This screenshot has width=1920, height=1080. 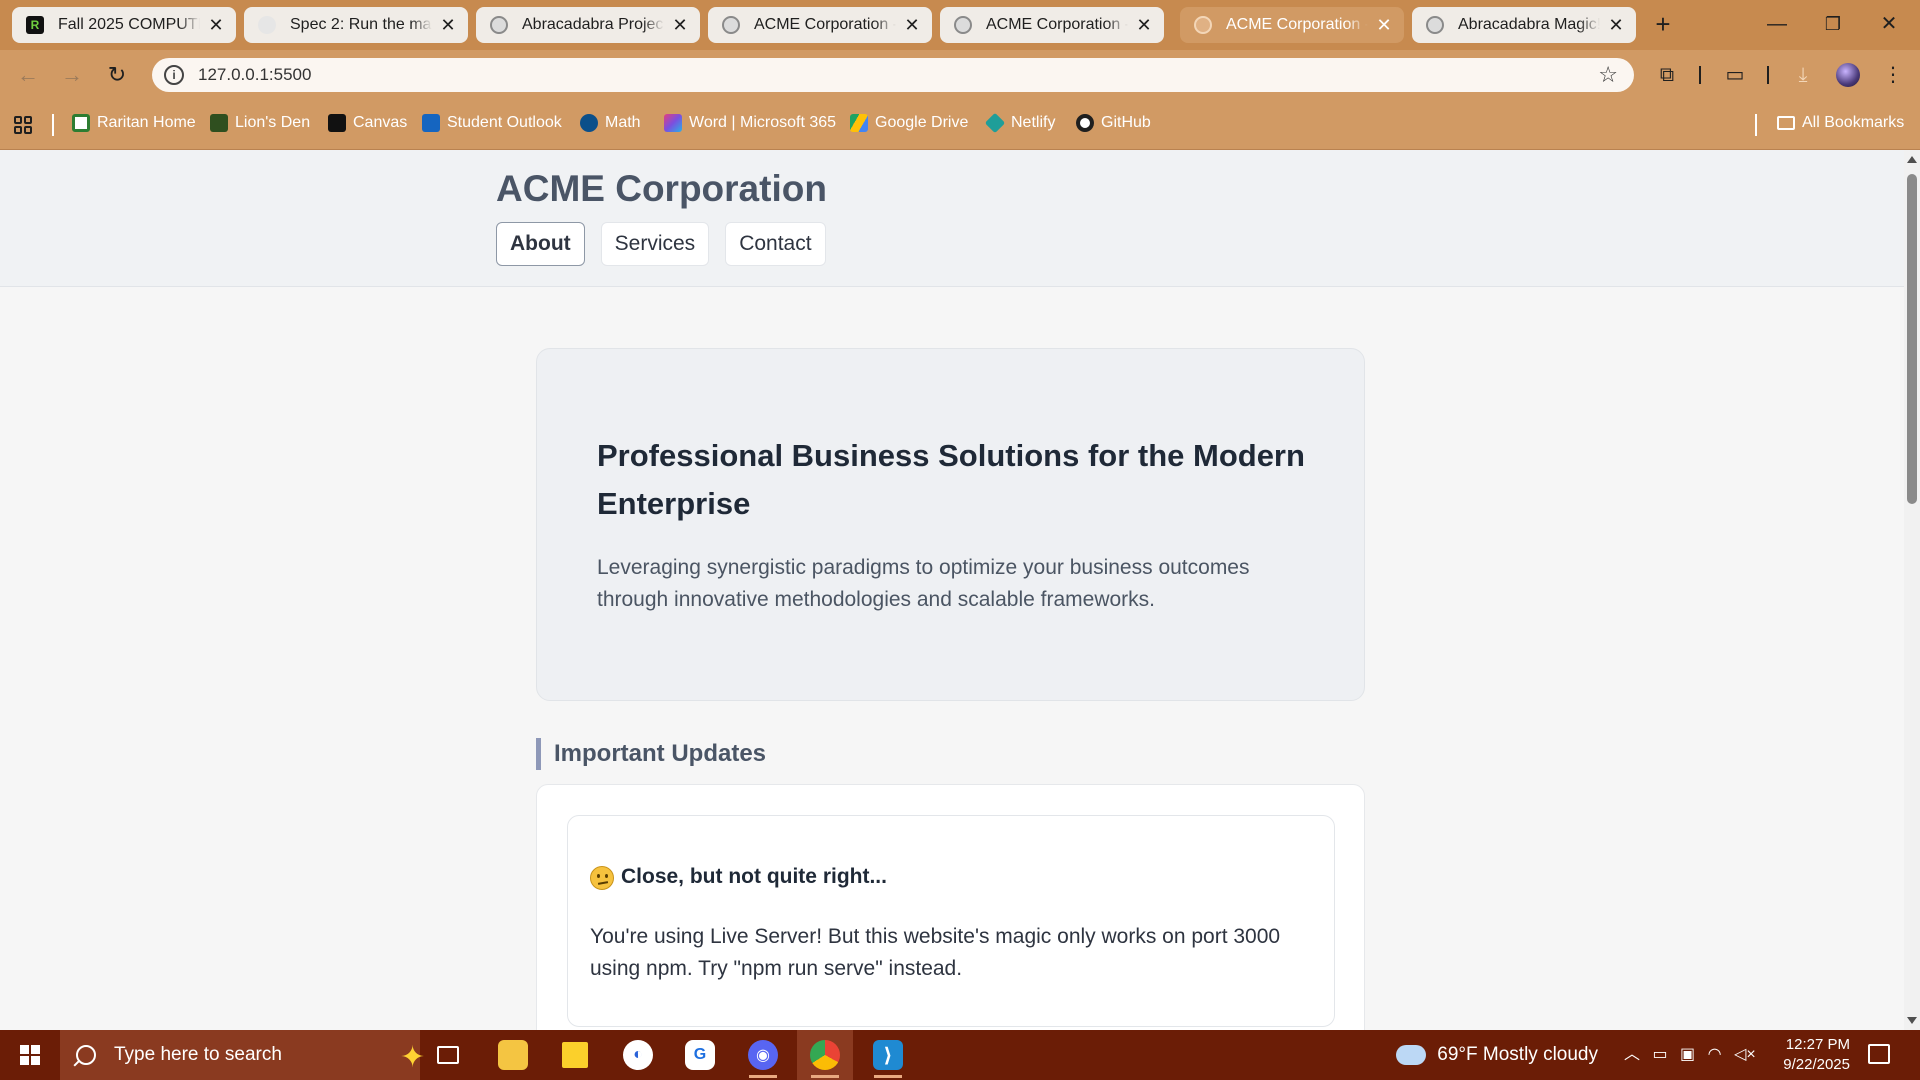 What do you see at coordinates (1292, 25) in the screenshot?
I see `browser-tab-active: ACME Corporation - P ✕` at bounding box center [1292, 25].